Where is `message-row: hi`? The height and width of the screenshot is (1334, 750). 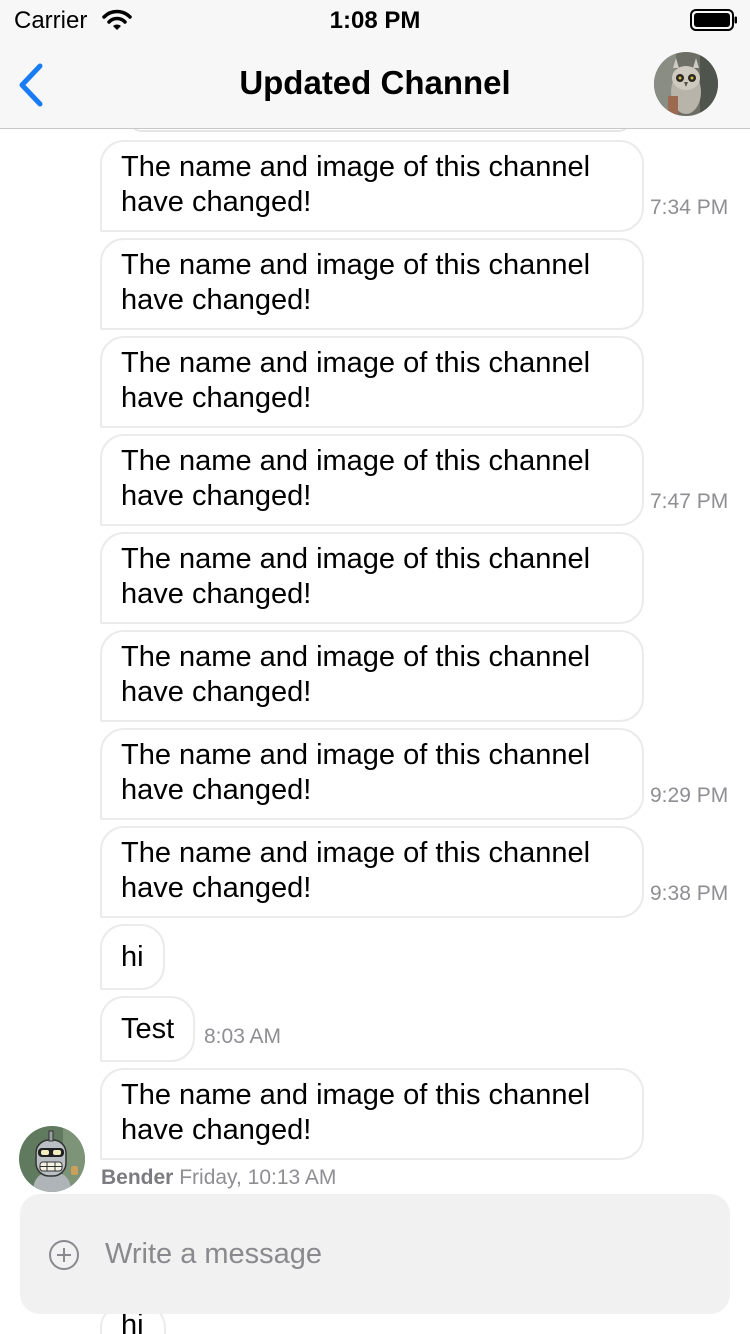 message-row: hi is located at coordinates (132, 957).